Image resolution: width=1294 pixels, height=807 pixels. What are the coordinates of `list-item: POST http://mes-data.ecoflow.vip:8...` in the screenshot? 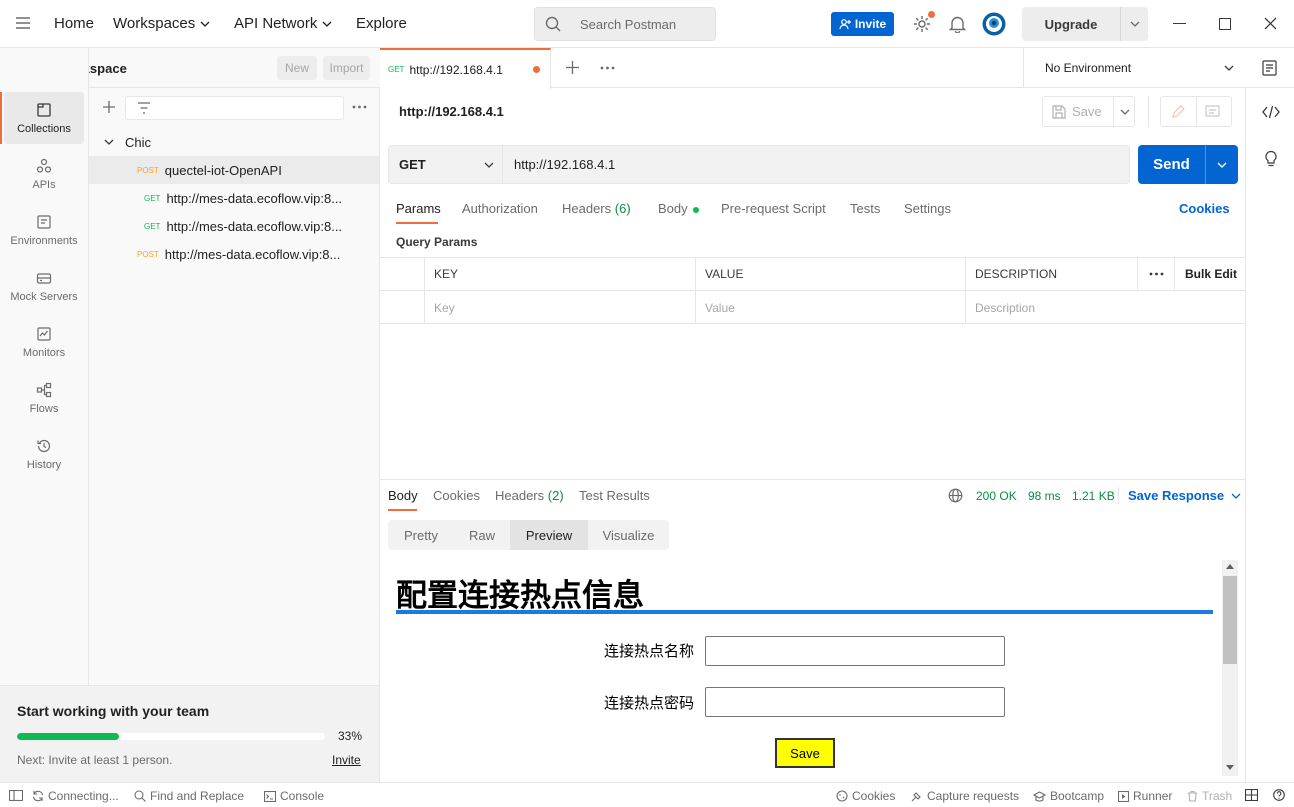 It's located at (234, 254).